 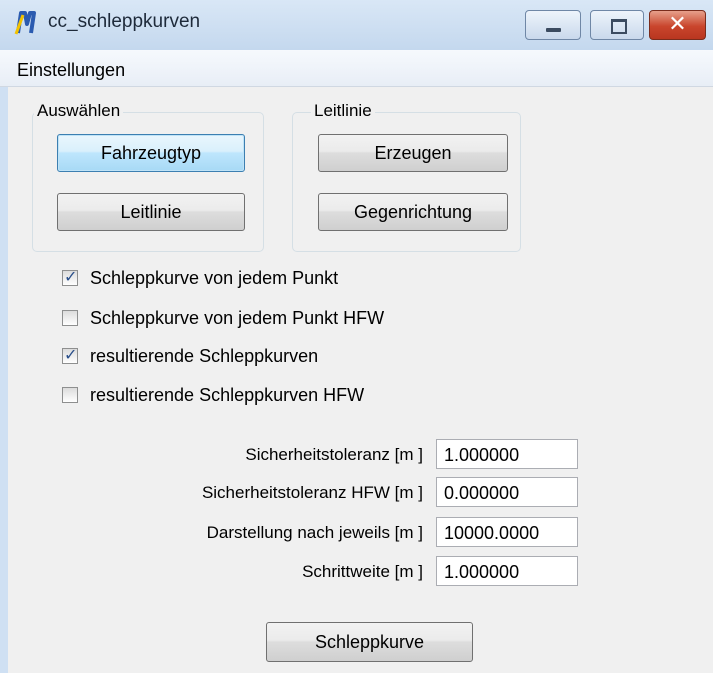 I want to click on minimize-icon, so click(x=553, y=30).